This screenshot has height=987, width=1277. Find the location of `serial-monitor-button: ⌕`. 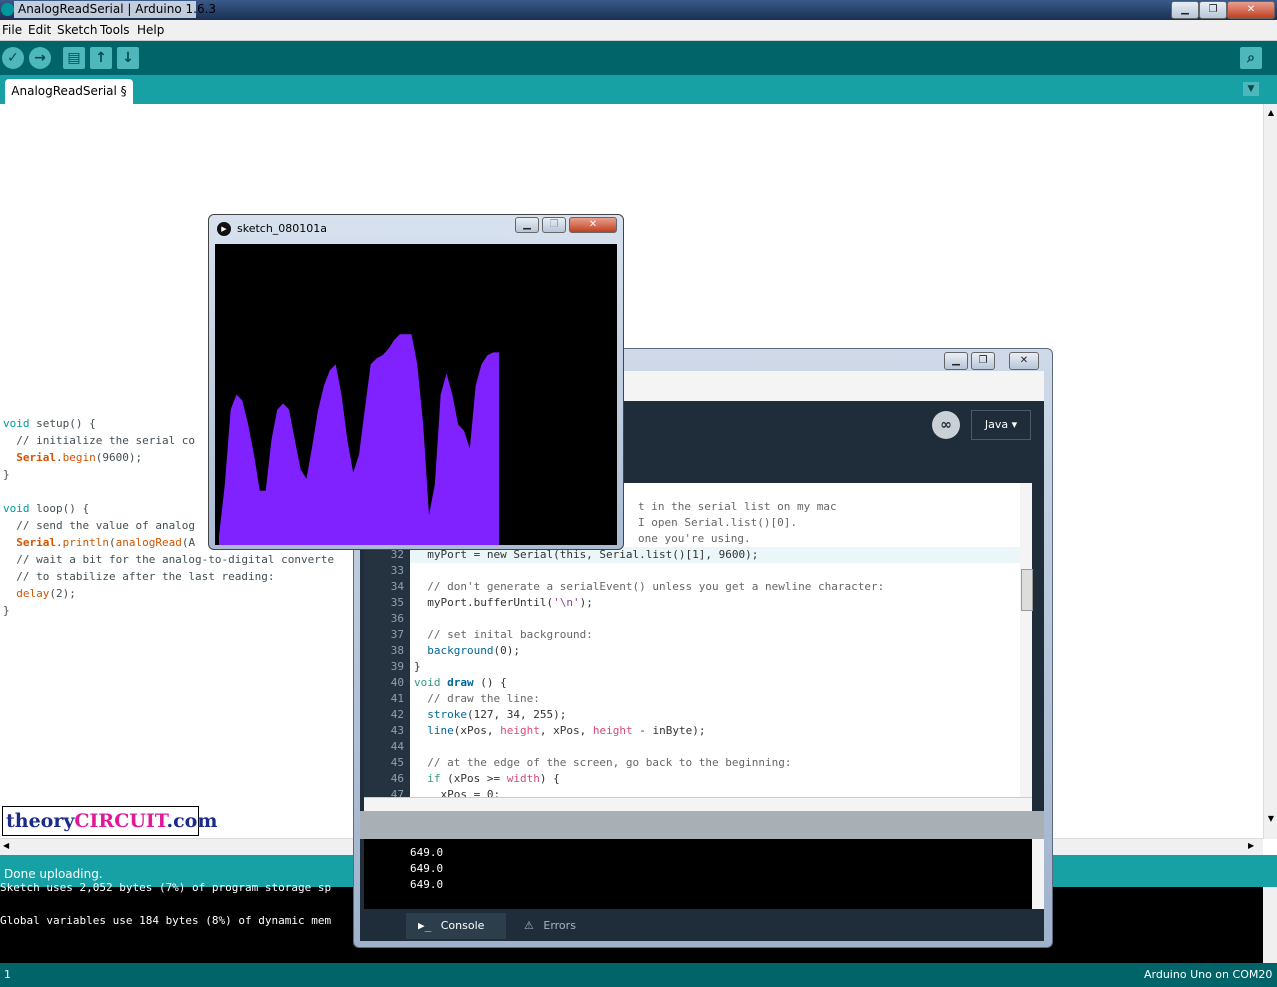

serial-monitor-button: ⌕ is located at coordinates (1251, 58).